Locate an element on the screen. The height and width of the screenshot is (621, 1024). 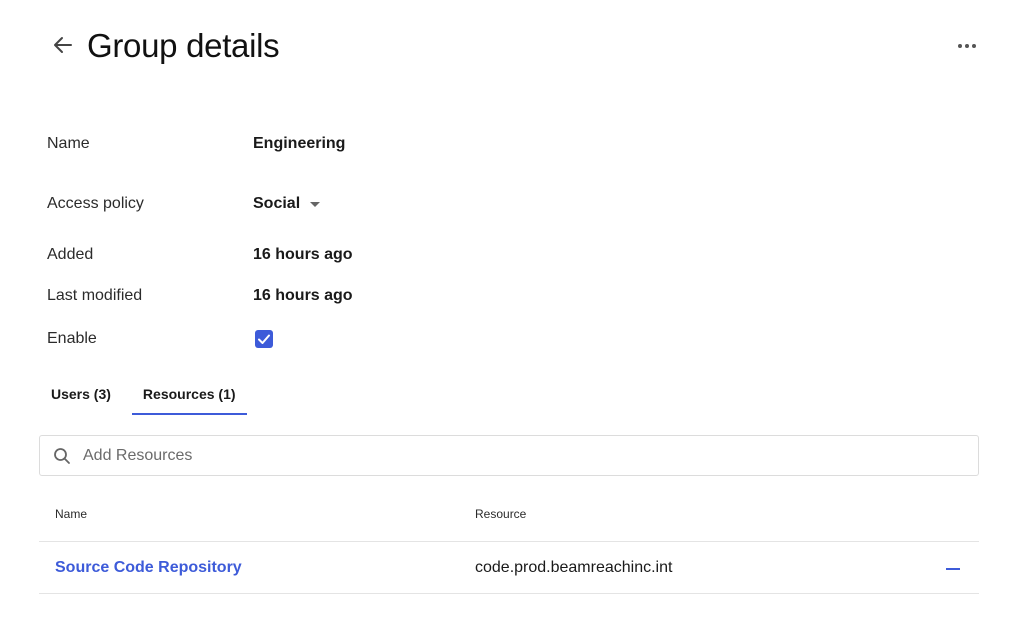
remove-resource-button is located at coordinates (953, 569).